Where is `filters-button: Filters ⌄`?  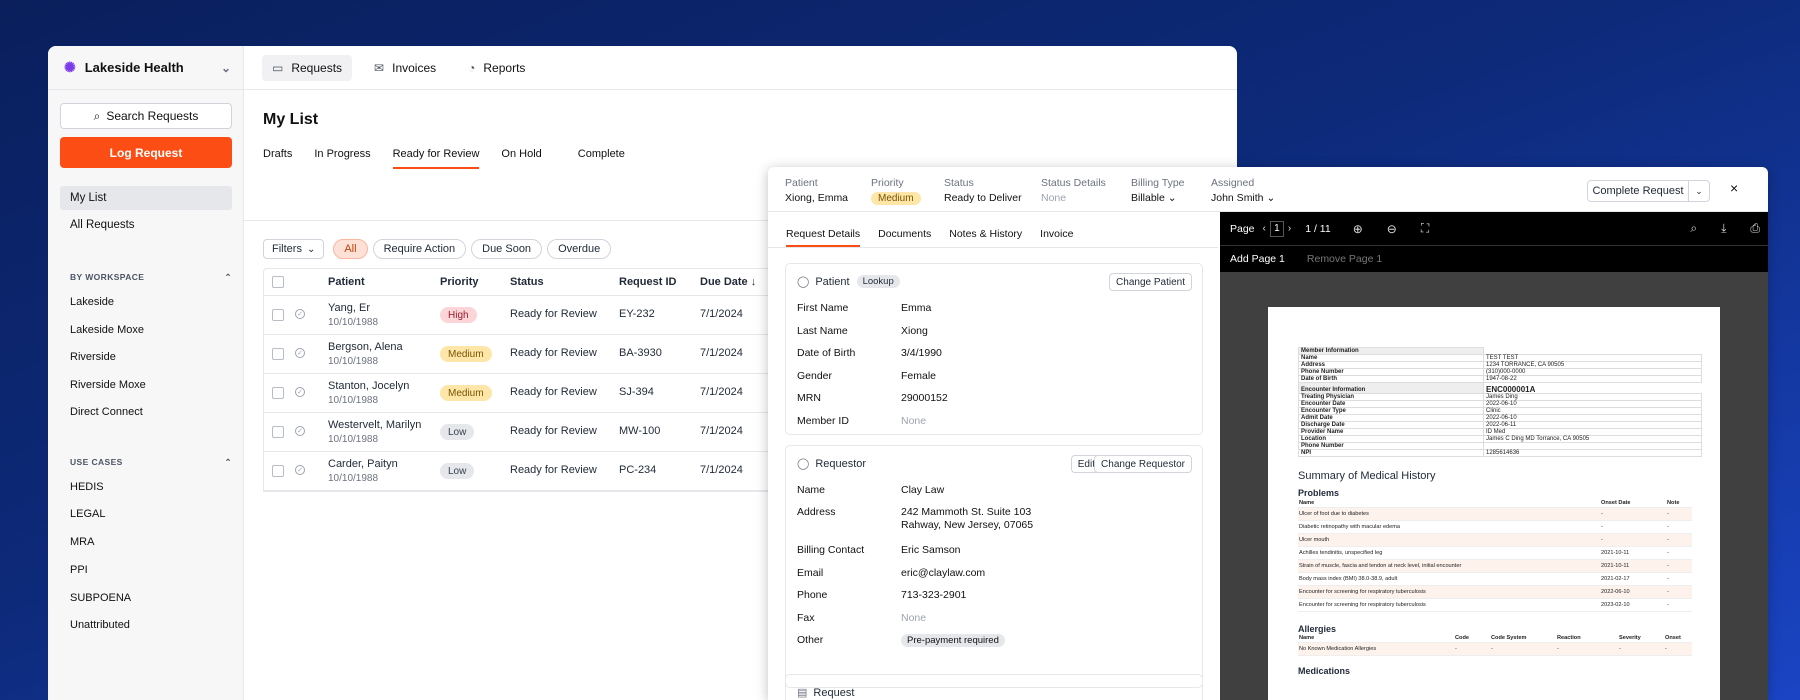 filters-button: Filters ⌄ is located at coordinates (294, 249).